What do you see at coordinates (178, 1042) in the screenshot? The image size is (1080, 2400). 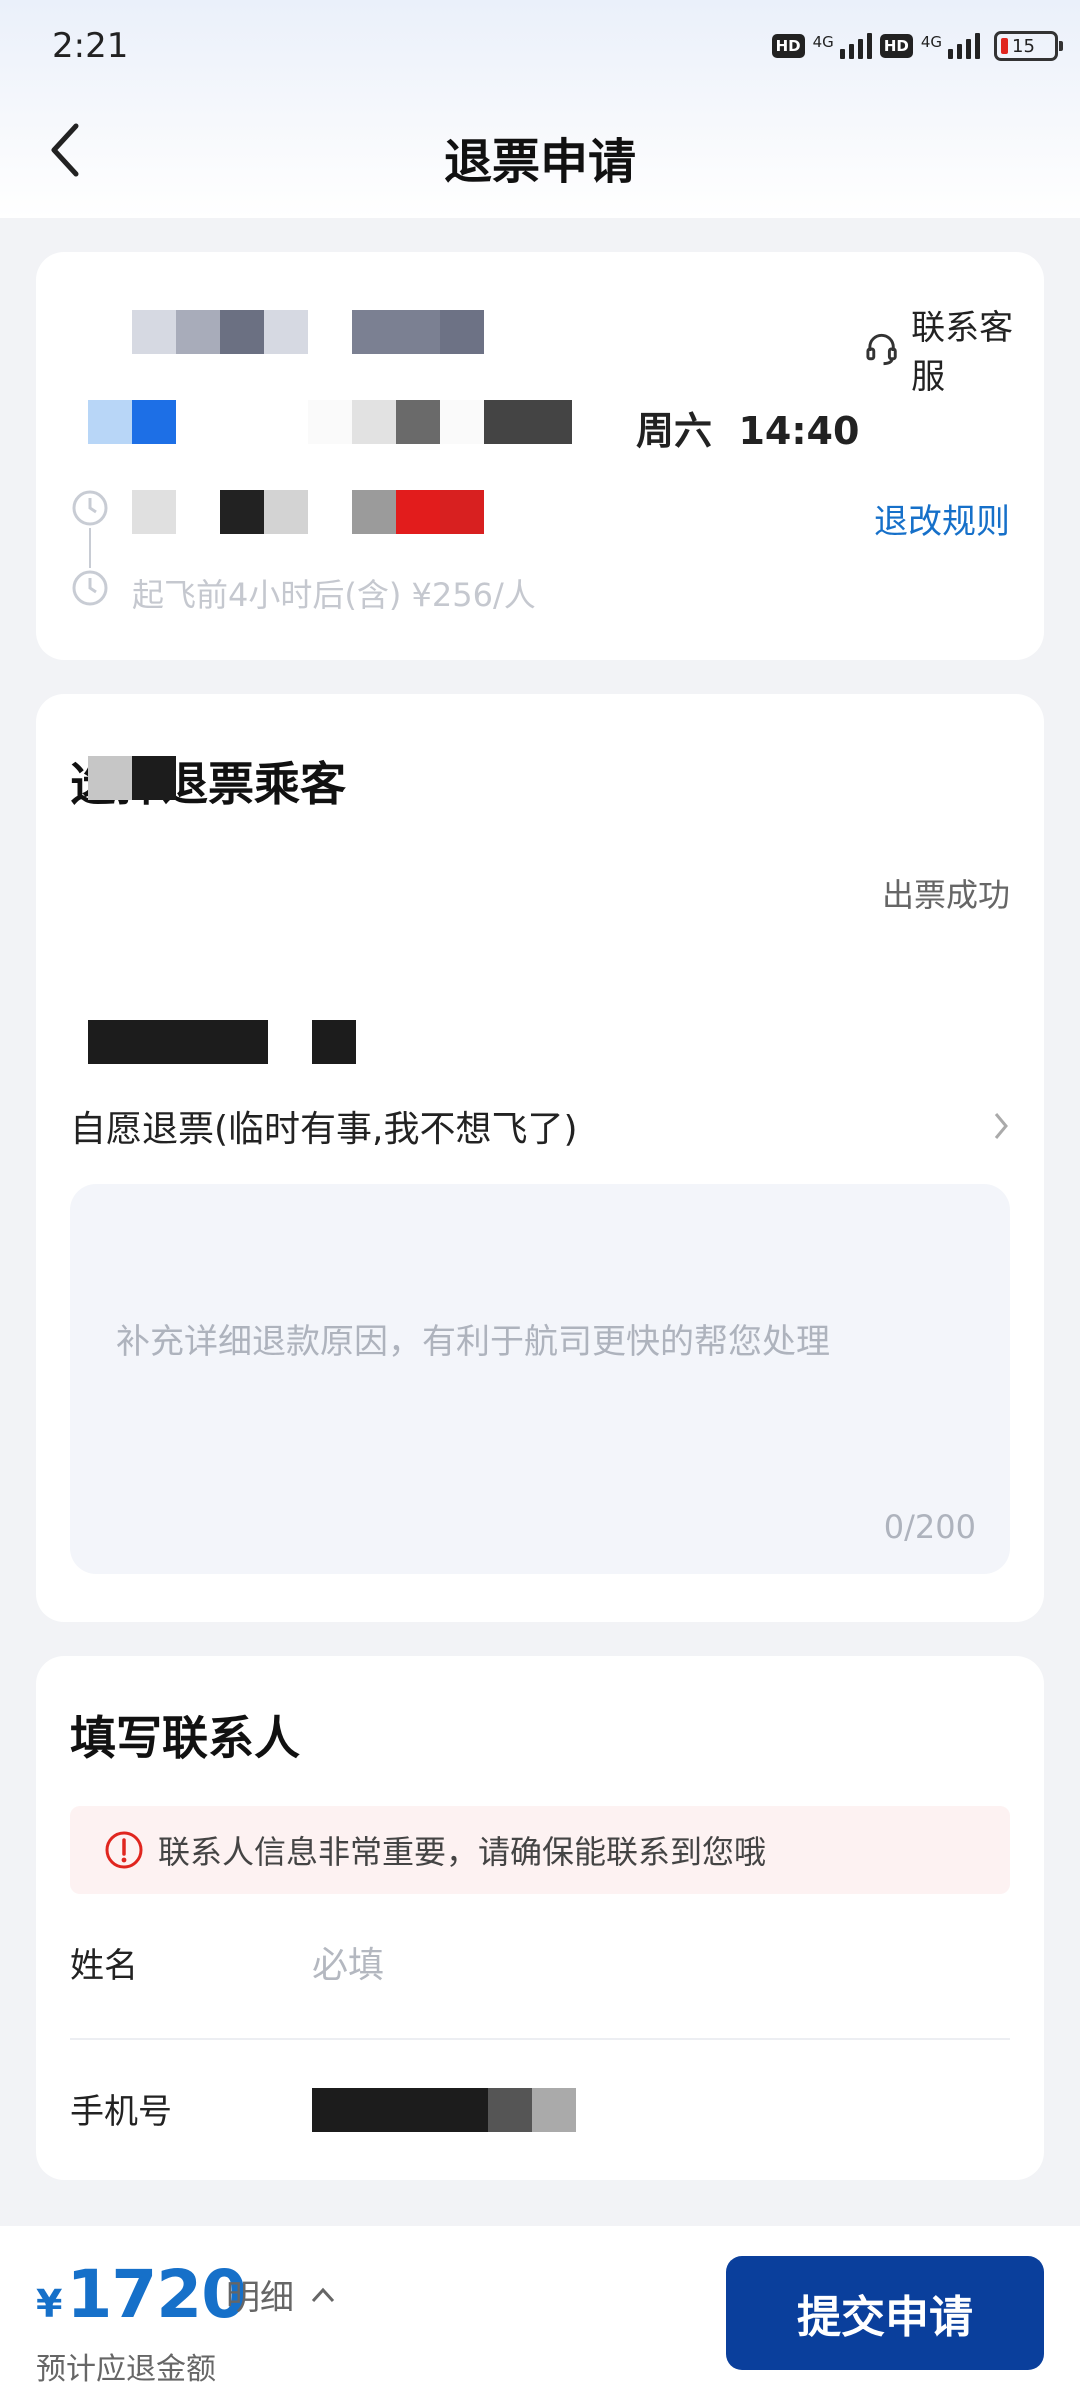 I see `redacted-passenger-name` at bounding box center [178, 1042].